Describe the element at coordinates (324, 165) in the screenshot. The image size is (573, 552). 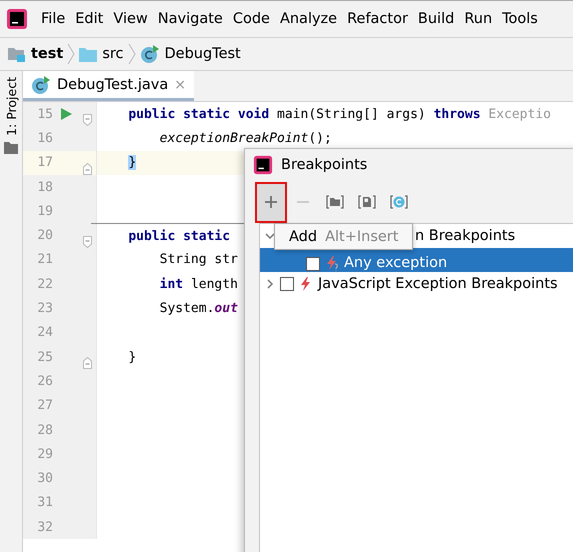
I see `dialog-title: Breakpoints` at that location.